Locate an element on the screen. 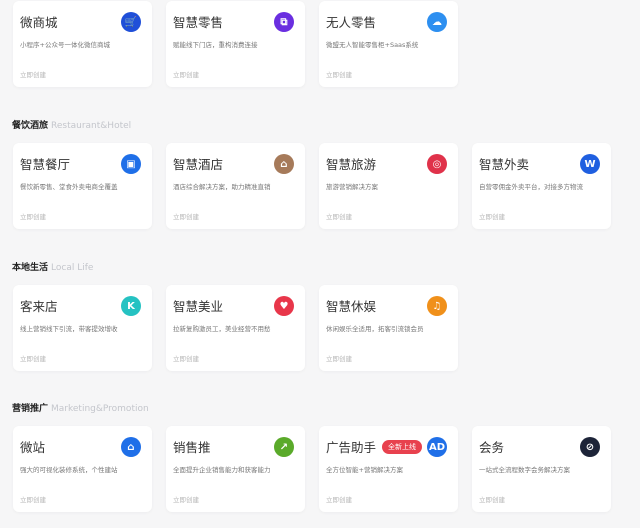 The width and height of the screenshot is (640, 528). card-description: 自营零佣金外卖平台，对接多方物流 is located at coordinates (531, 187).